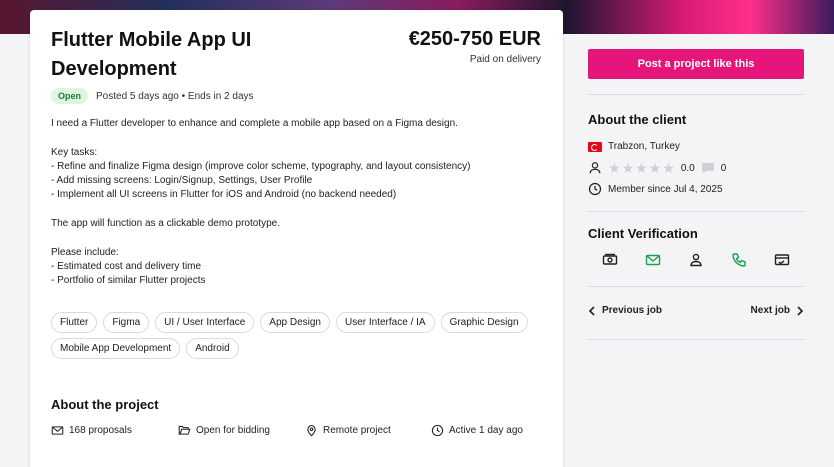 This screenshot has height=467, width=834. What do you see at coordinates (128, 281) in the screenshot?
I see `description-line: - Portfolio of similar Flutter projects` at bounding box center [128, 281].